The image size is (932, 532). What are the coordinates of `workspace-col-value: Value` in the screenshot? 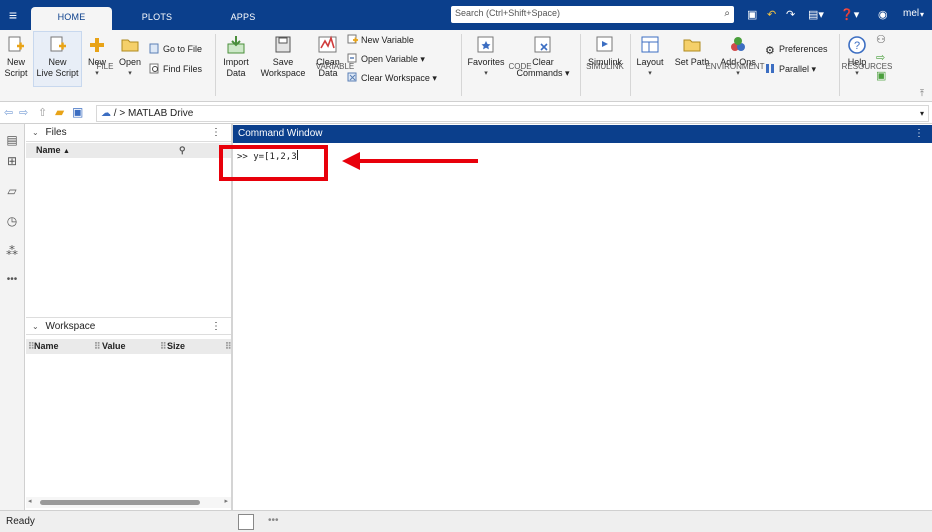 It's located at (114, 346).